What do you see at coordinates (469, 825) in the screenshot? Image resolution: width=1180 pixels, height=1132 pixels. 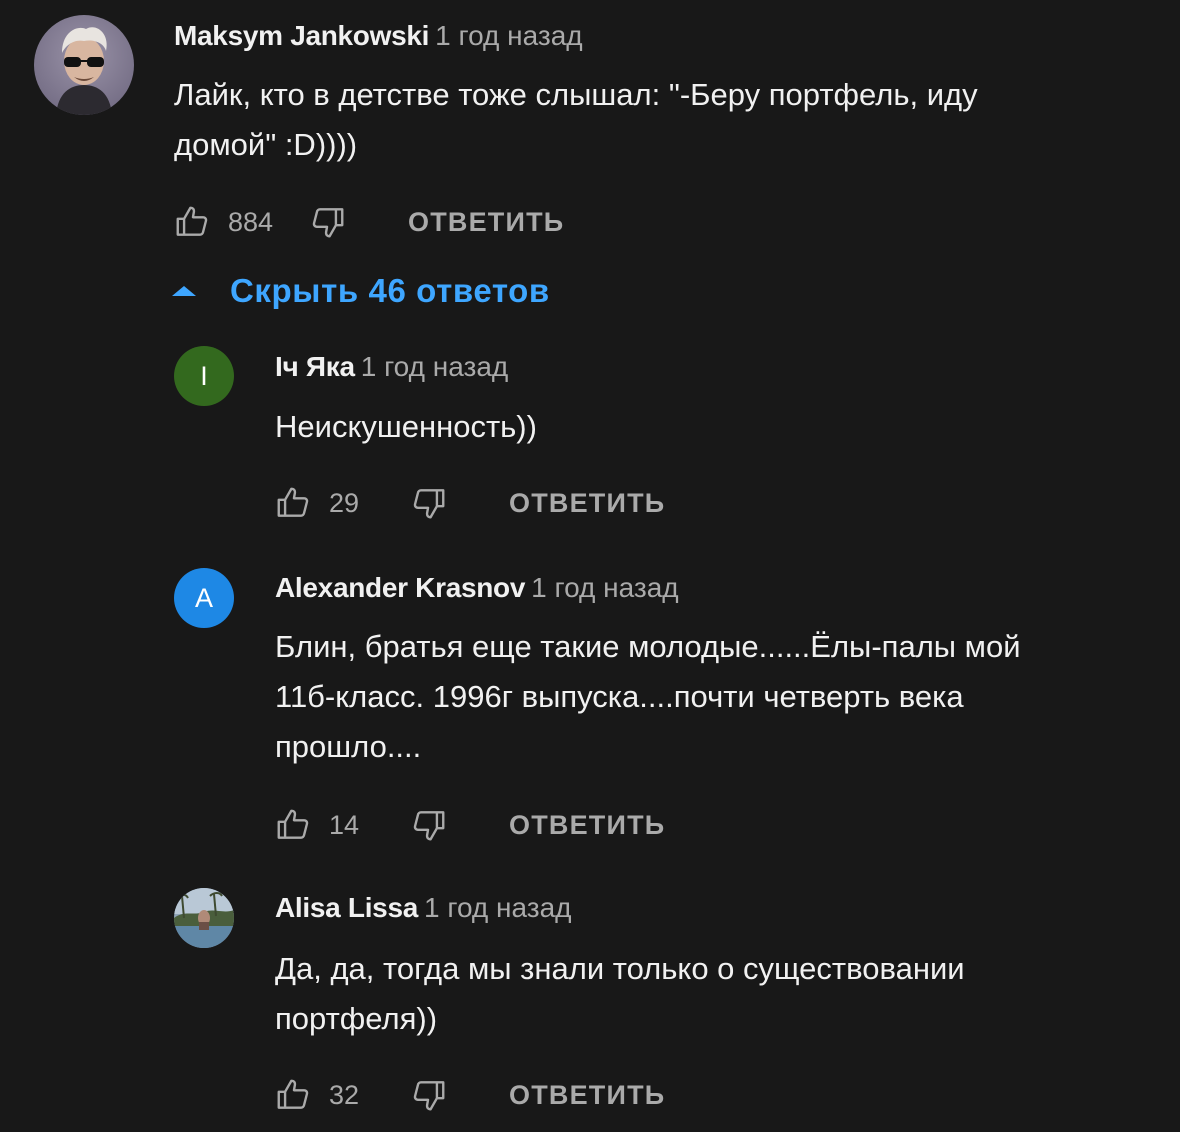 I see `comment-actions: 14 ОТВЕТИТЬ` at bounding box center [469, 825].